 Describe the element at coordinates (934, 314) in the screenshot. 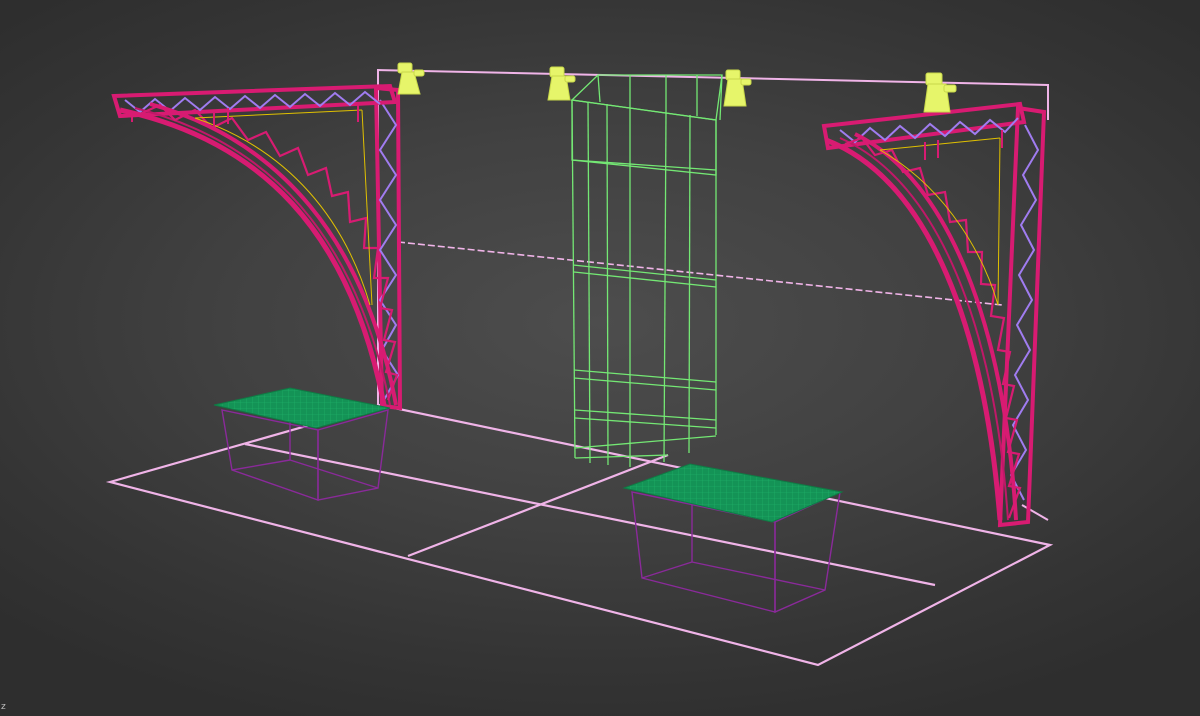

I see `right-curved-truss` at that location.